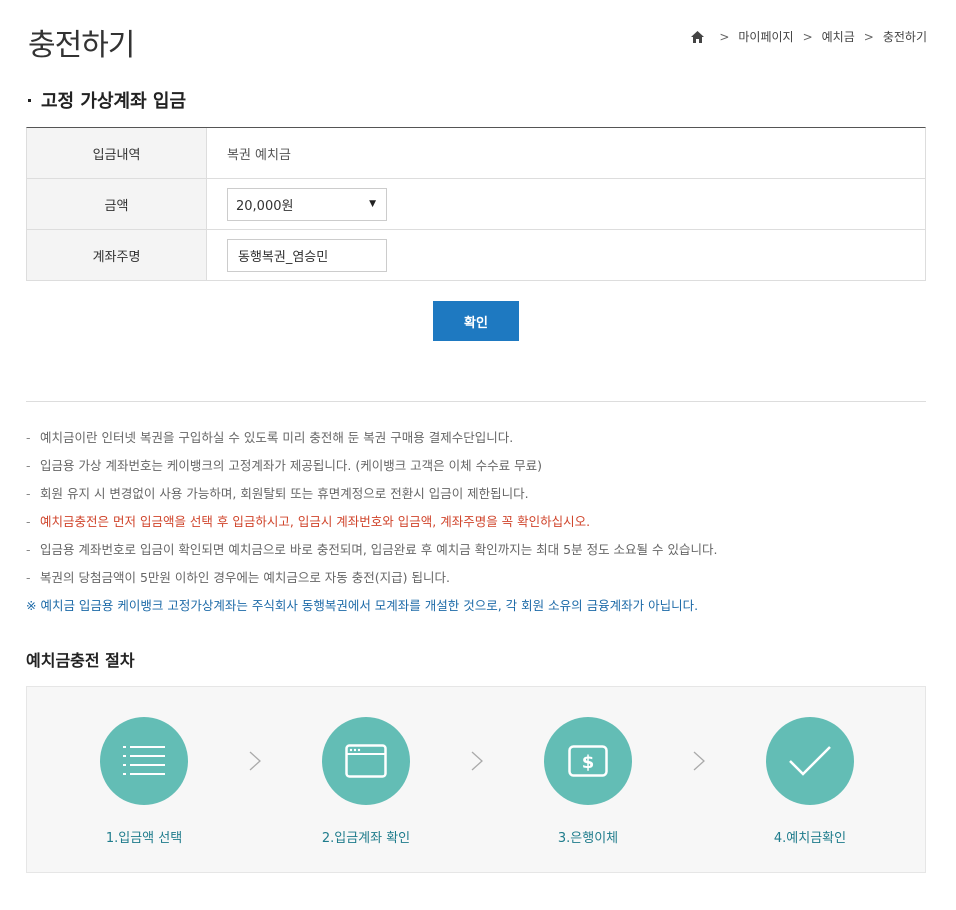 The image size is (956, 910). What do you see at coordinates (810, 761) in the screenshot?
I see `checkmark-icon` at bounding box center [810, 761].